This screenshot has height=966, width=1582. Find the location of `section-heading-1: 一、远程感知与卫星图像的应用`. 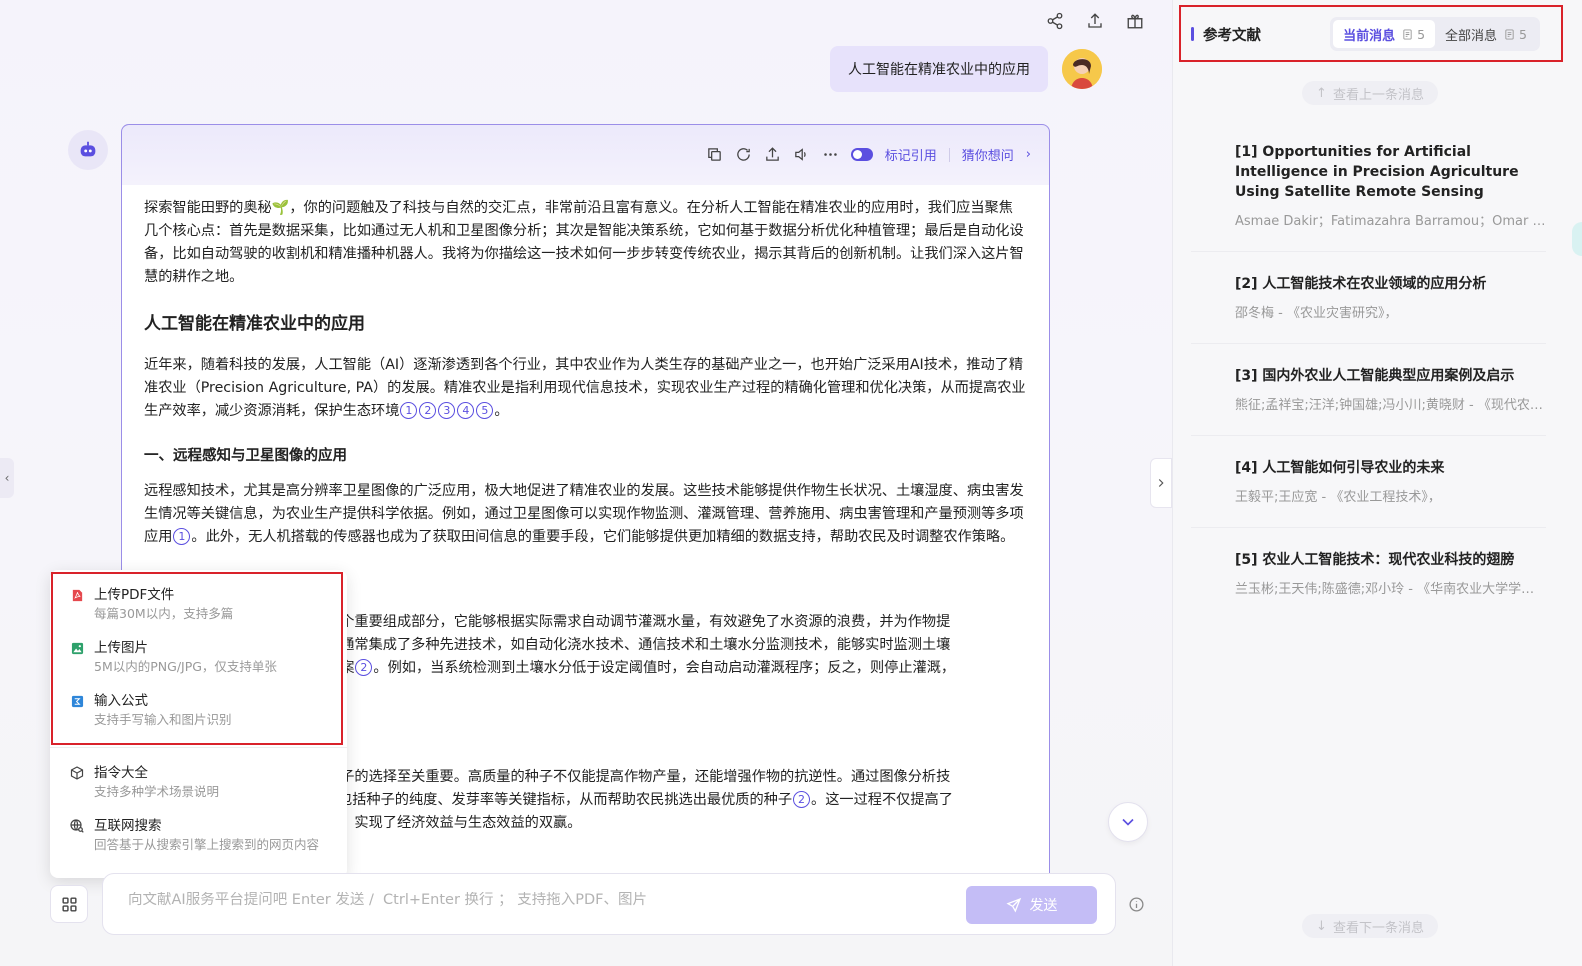

section-heading-1: 一、远程感知与卫星图像的应用 is located at coordinates (245, 456).